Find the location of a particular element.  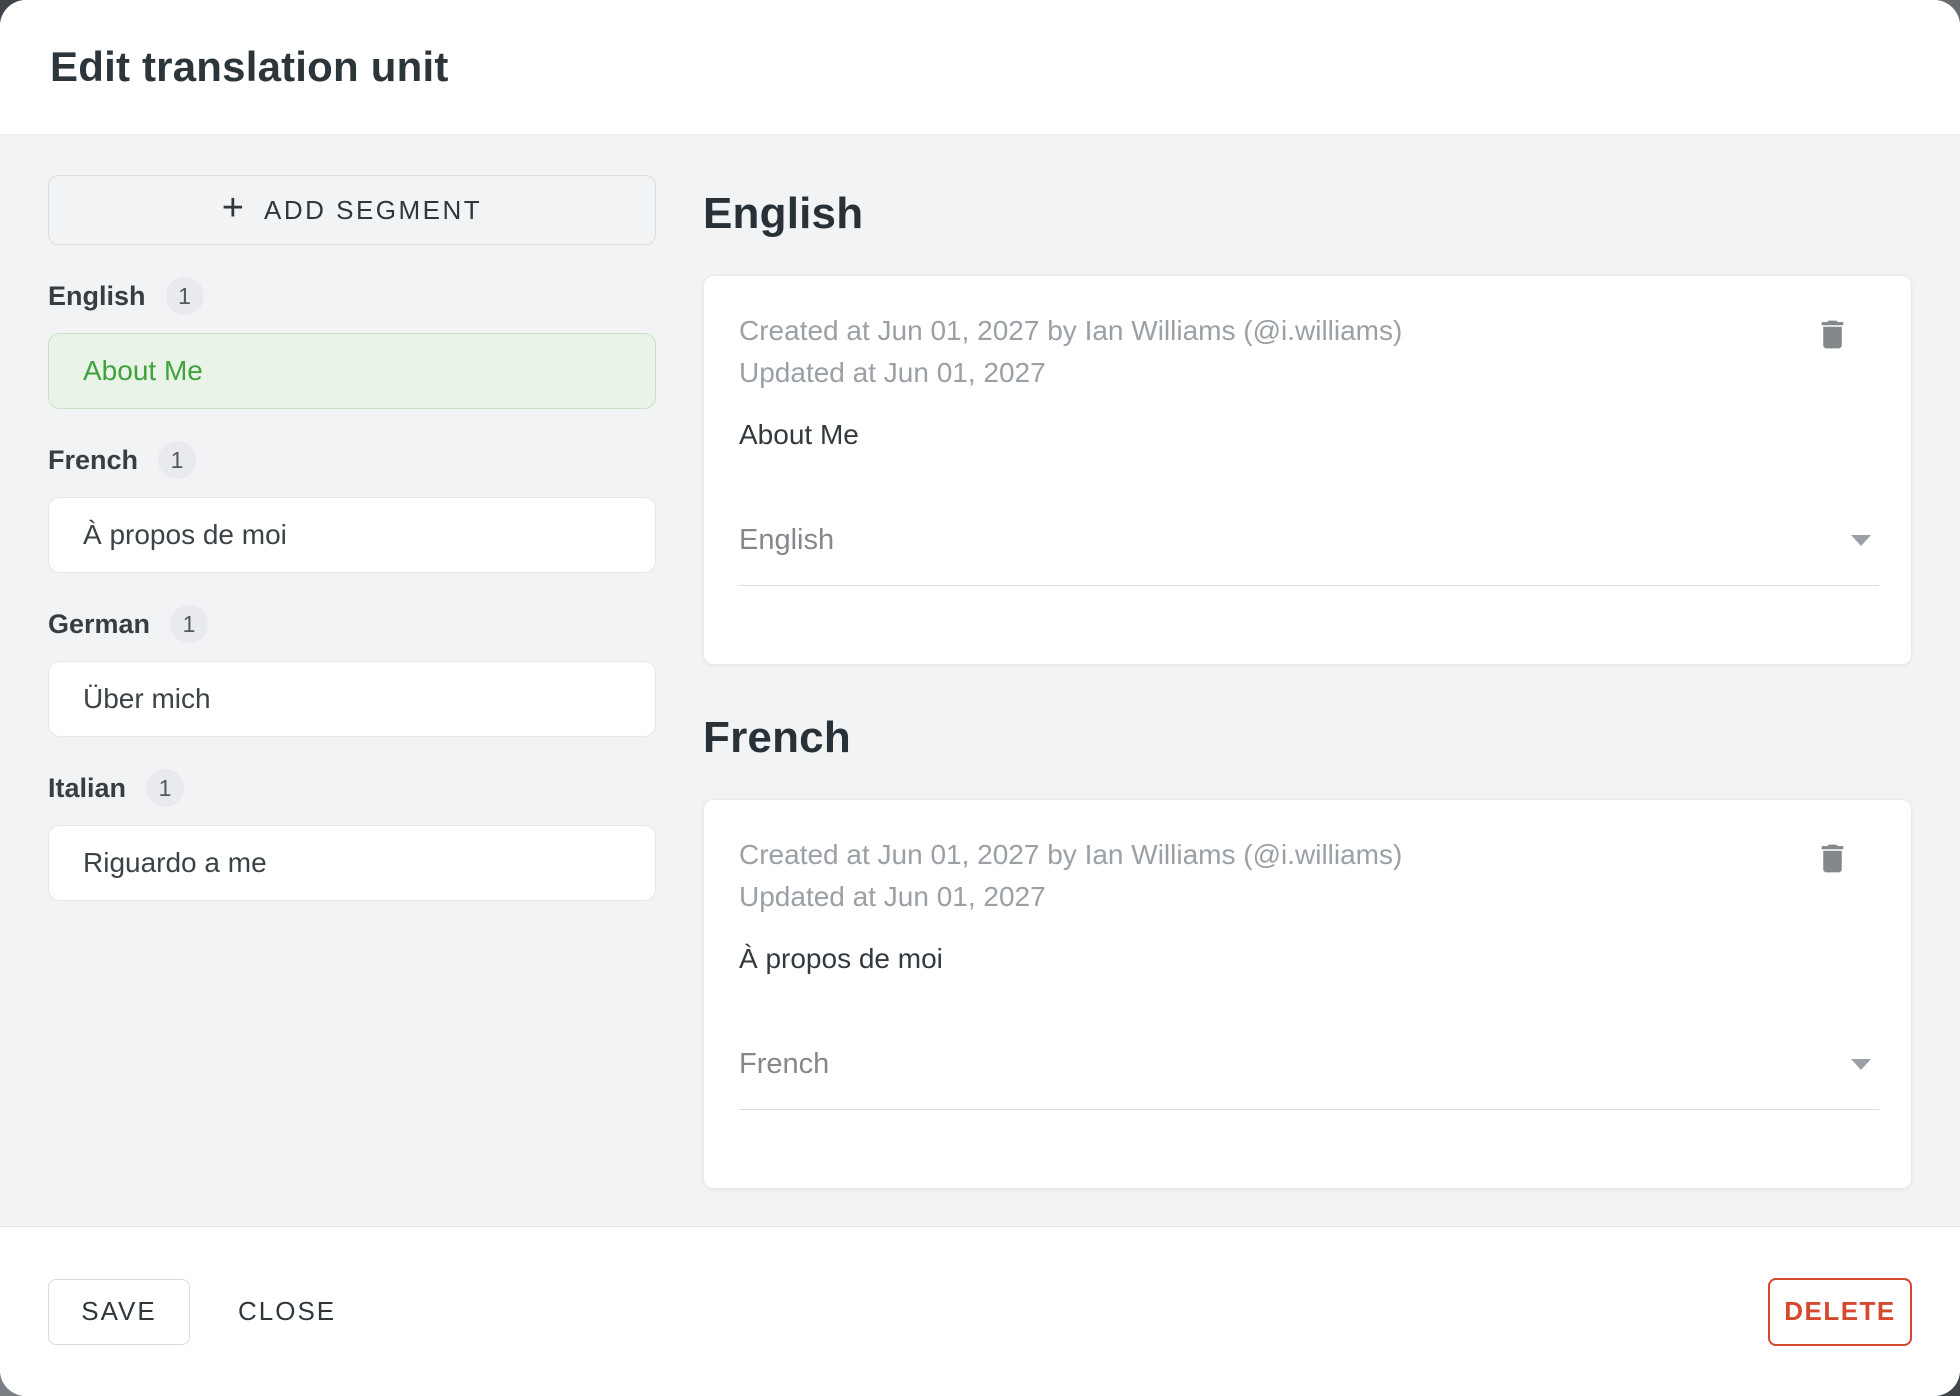

close-button: CLOSE is located at coordinates (287, 1311).